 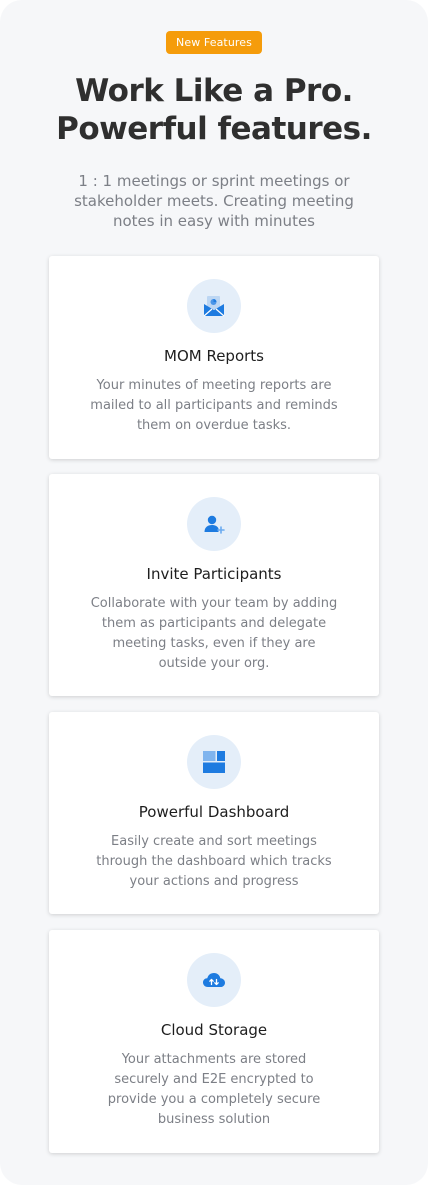 I want to click on feature-description-line: through the dashboard which tracks, so click(x=214, y=861).